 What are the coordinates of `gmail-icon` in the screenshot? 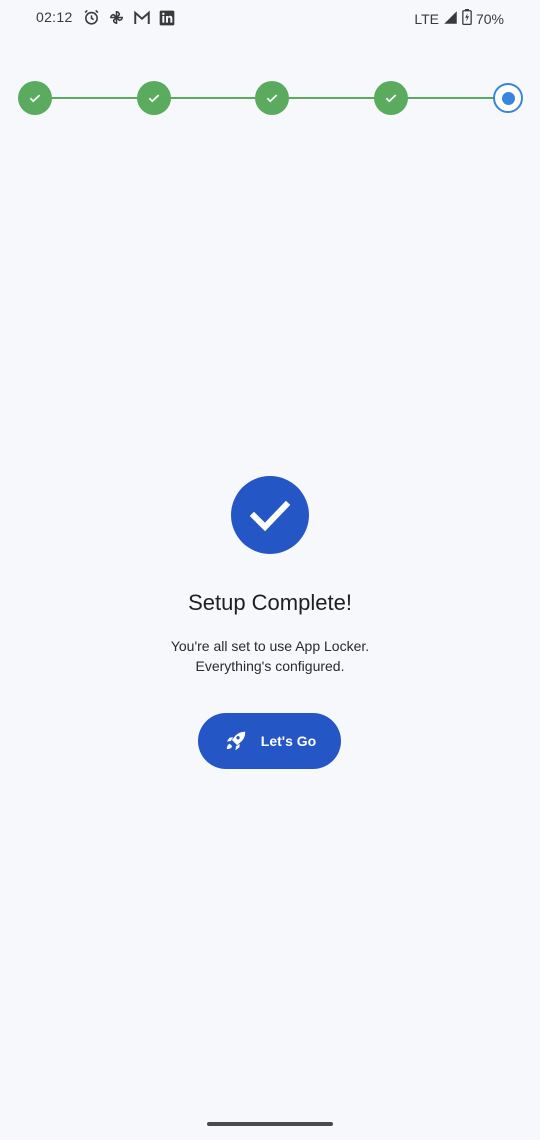 It's located at (142, 18).